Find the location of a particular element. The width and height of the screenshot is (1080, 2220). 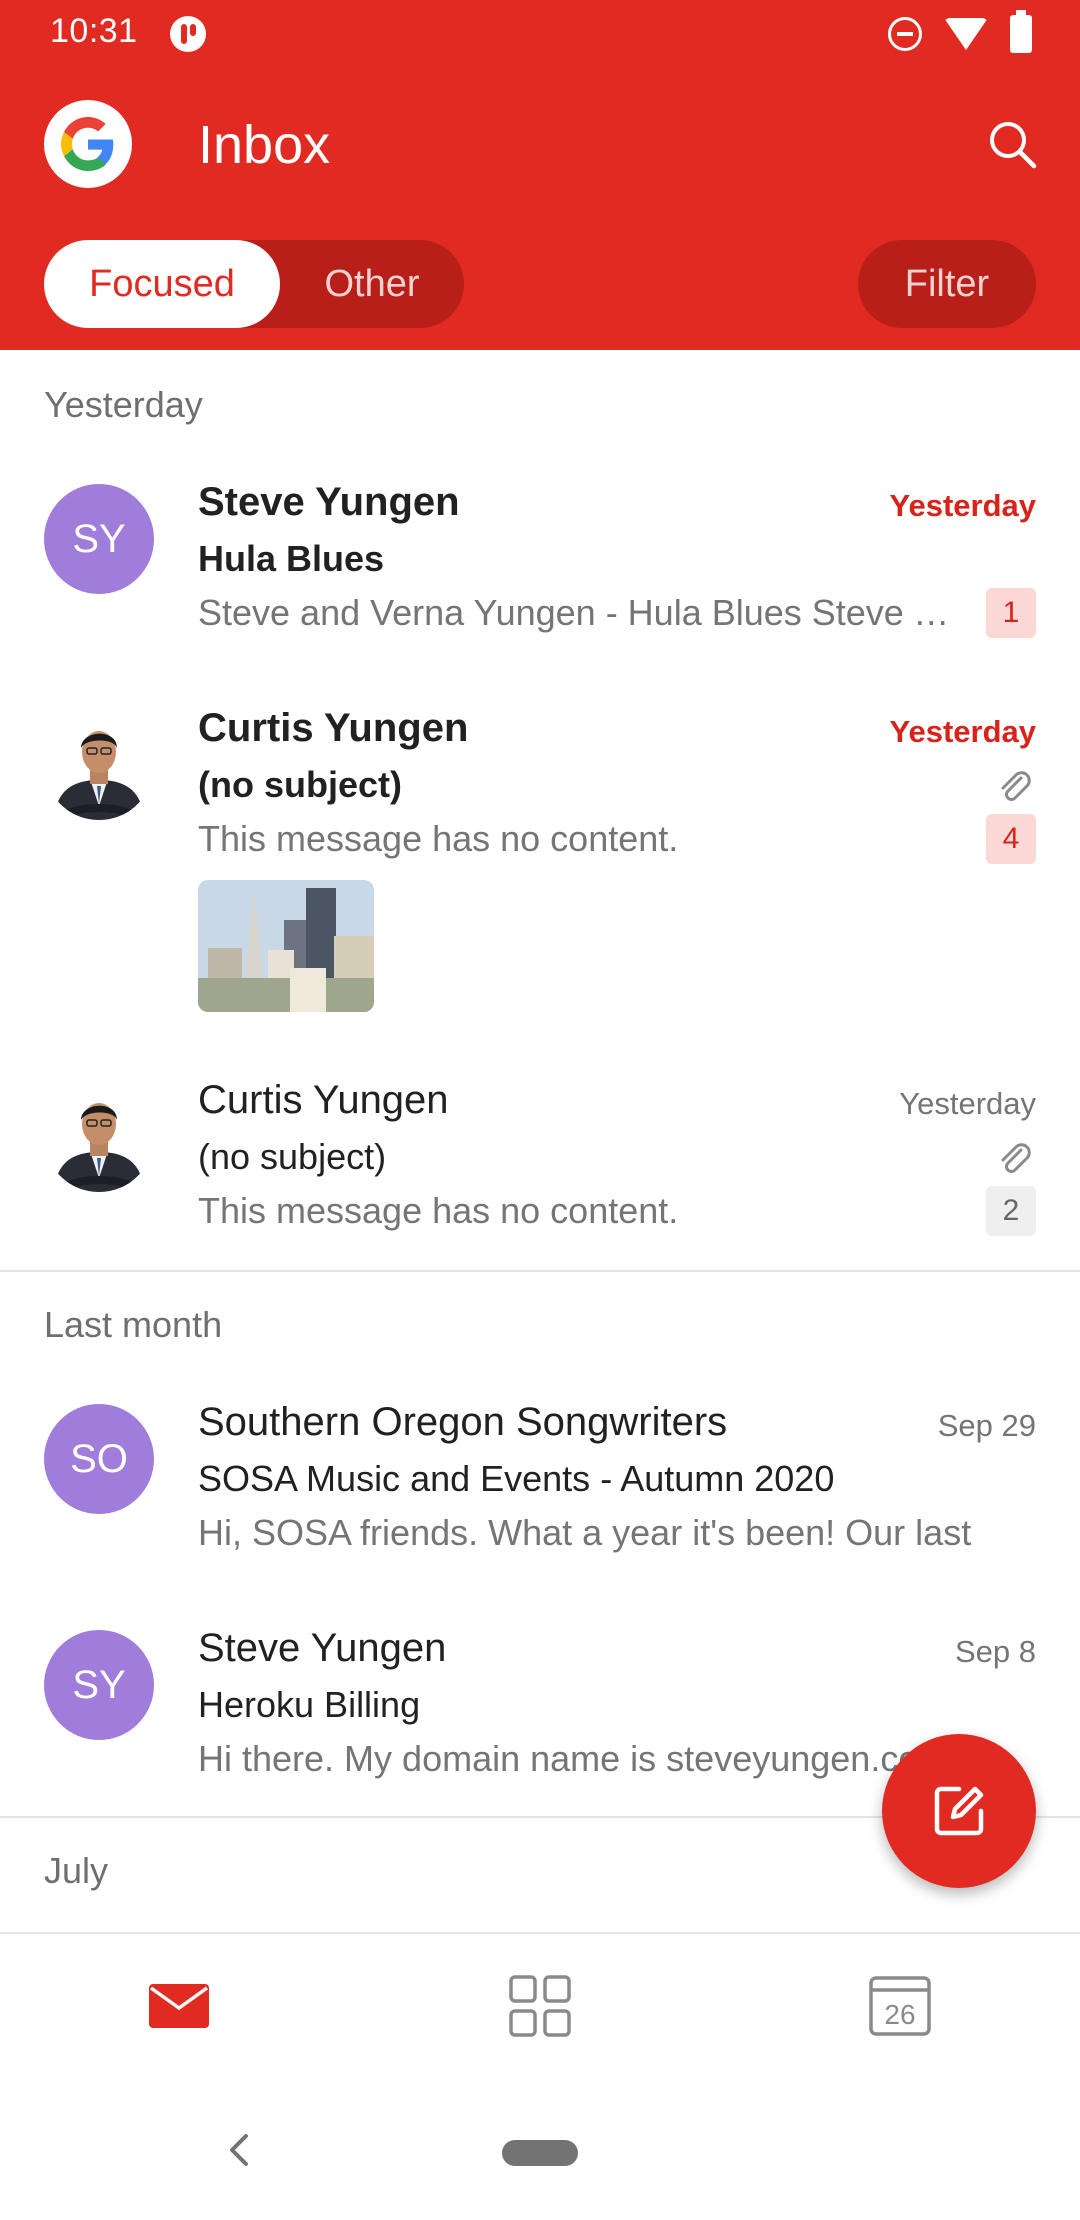

status-icons is located at coordinates (960, 32).